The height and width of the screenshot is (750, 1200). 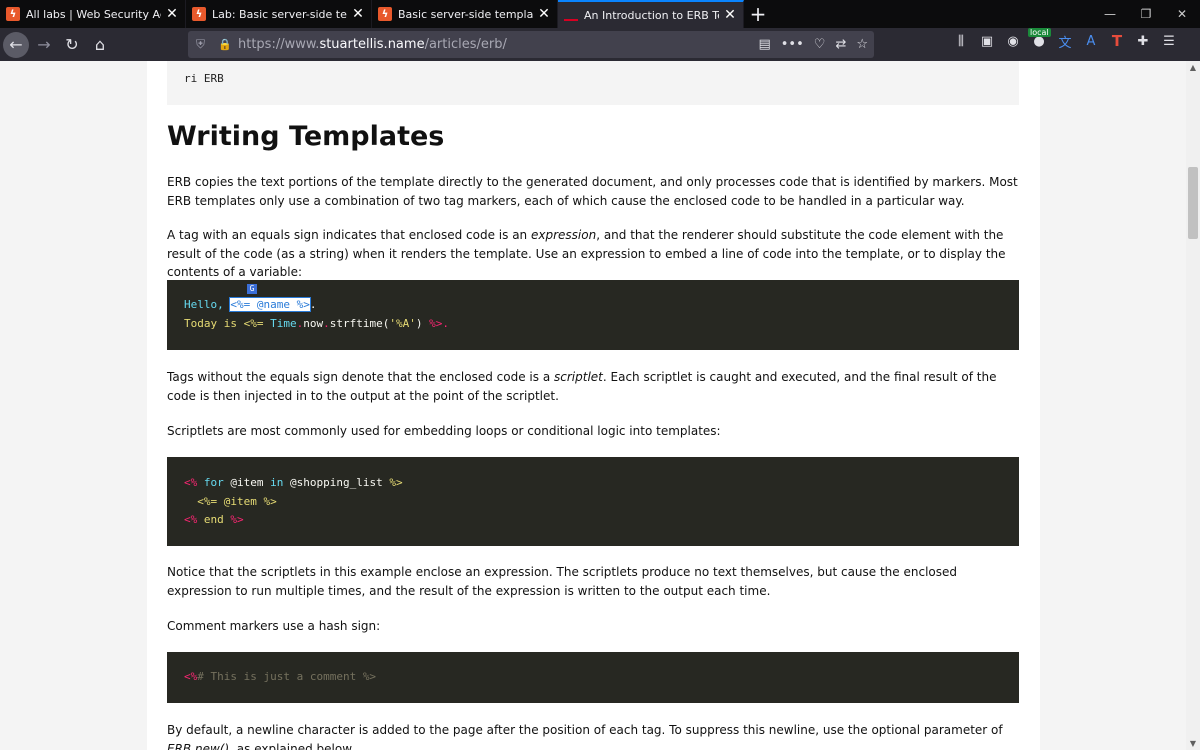 What do you see at coordinates (359, 323) in the screenshot?
I see `code-token: strftime(` at bounding box center [359, 323].